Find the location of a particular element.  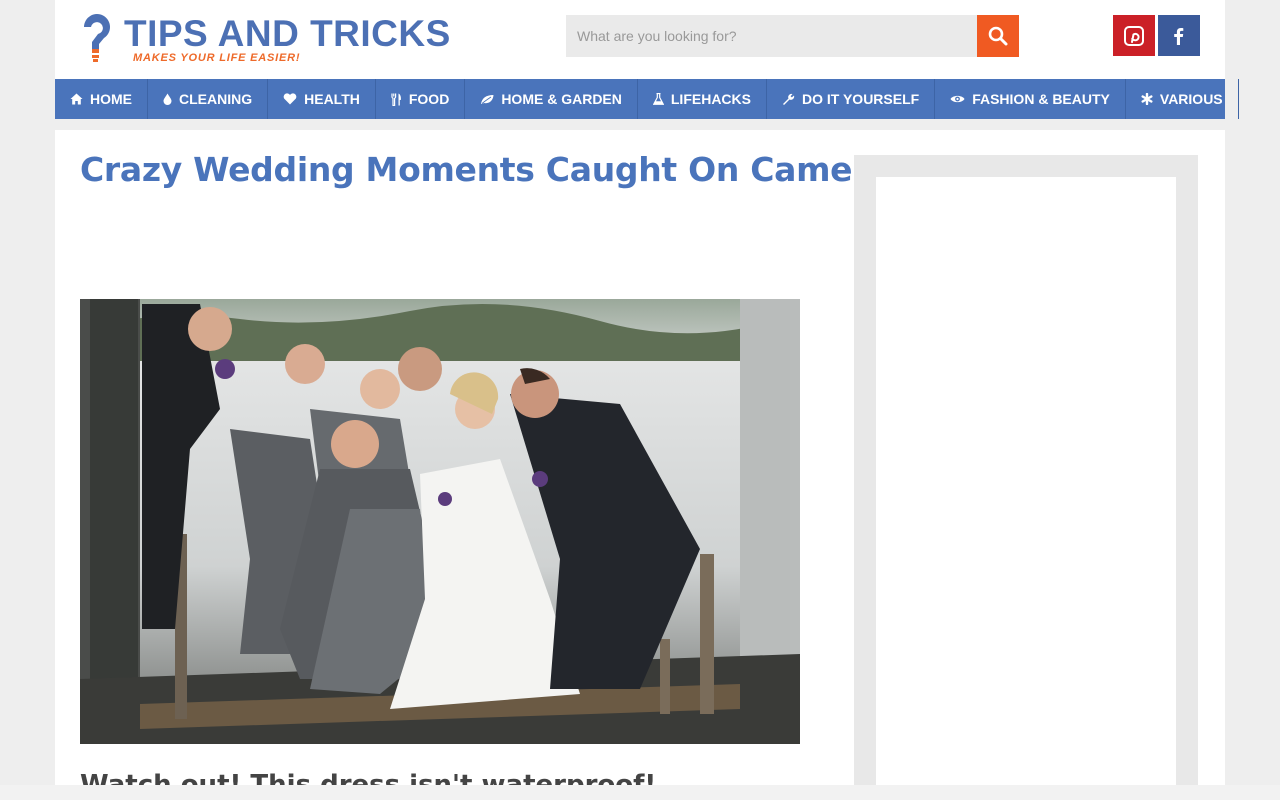

nav-label: DO IT YOURSELF is located at coordinates (861, 99).